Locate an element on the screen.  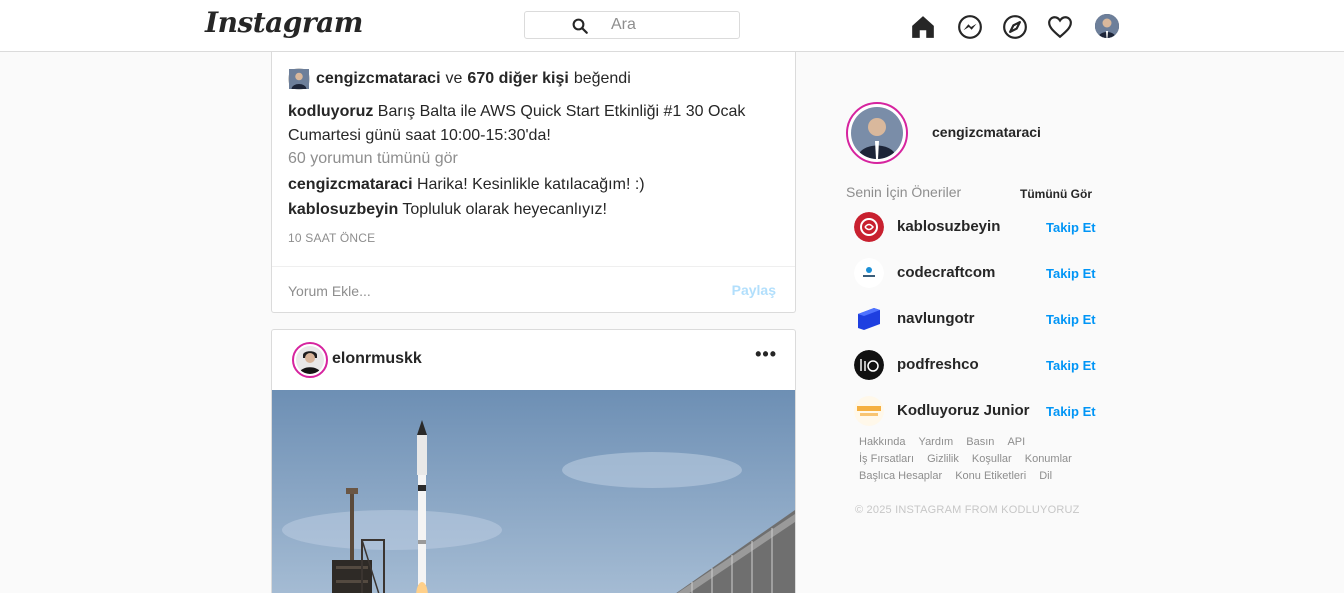
suggestions-title: Senin İçin Öneriler is located at coordinates (904, 192).